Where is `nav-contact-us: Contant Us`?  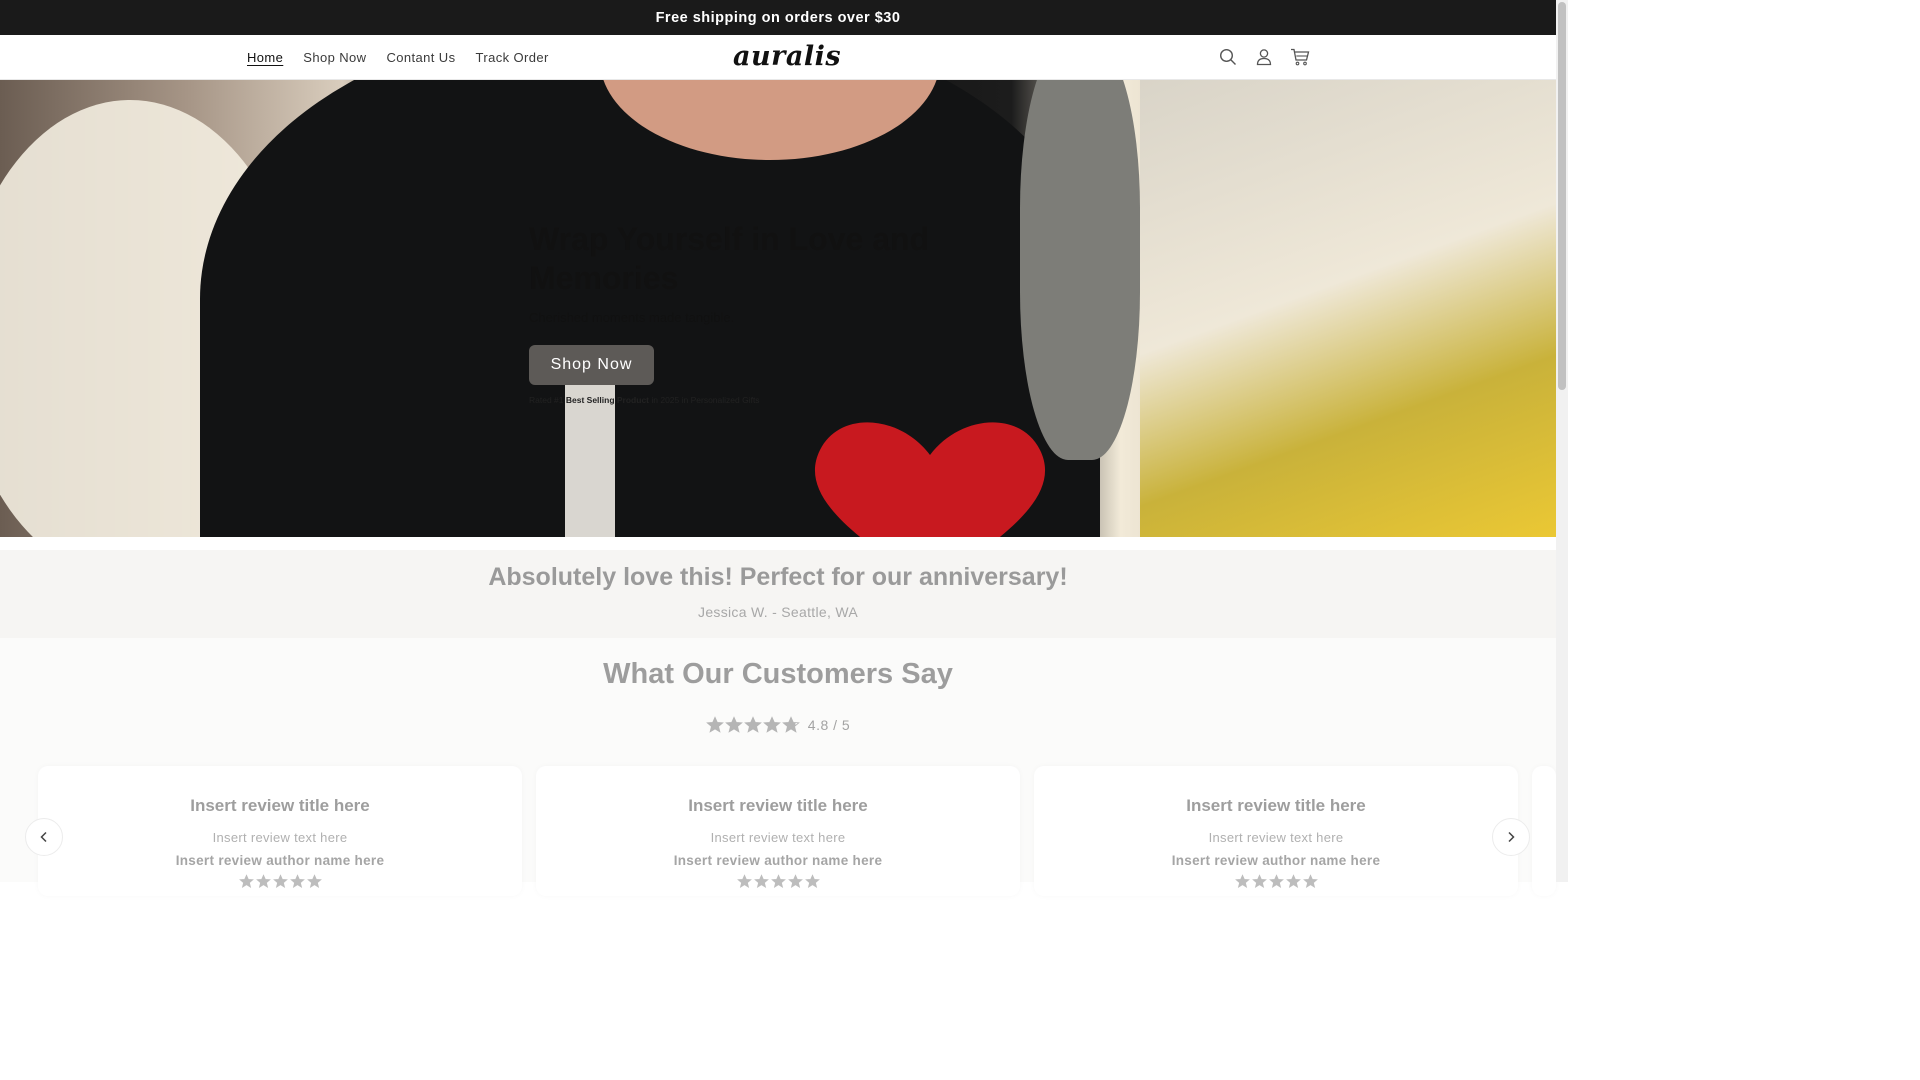
nav-contact-us: Contant Us is located at coordinates (420, 57).